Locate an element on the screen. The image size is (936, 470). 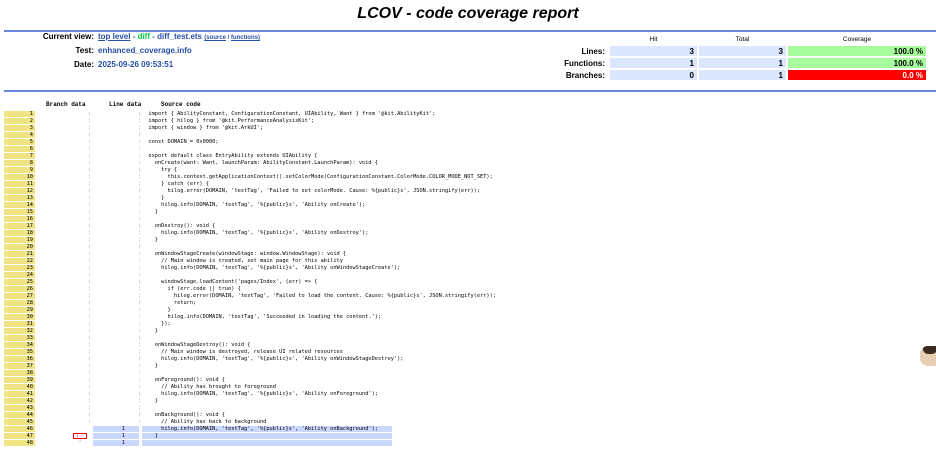
summary-row-functions: Functions: 1 1 100.0 % is located at coordinates (724, 63).